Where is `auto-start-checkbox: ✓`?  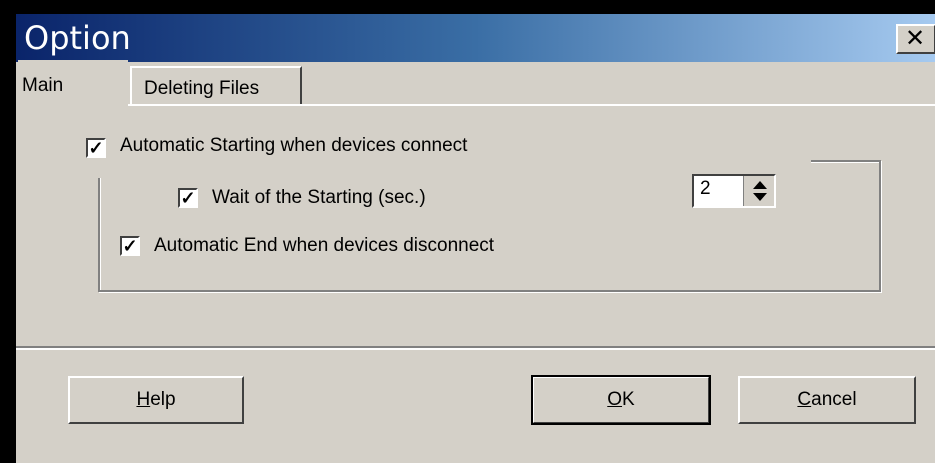 auto-start-checkbox: ✓ is located at coordinates (96, 148).